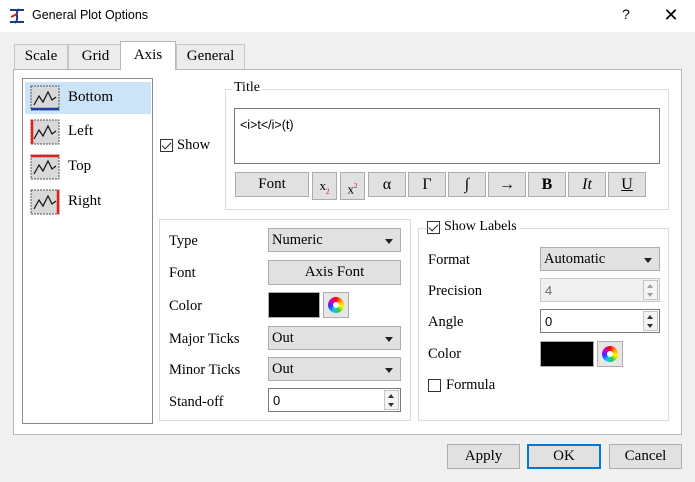  I want to click on subscript-button: x2, so click(324, 186).